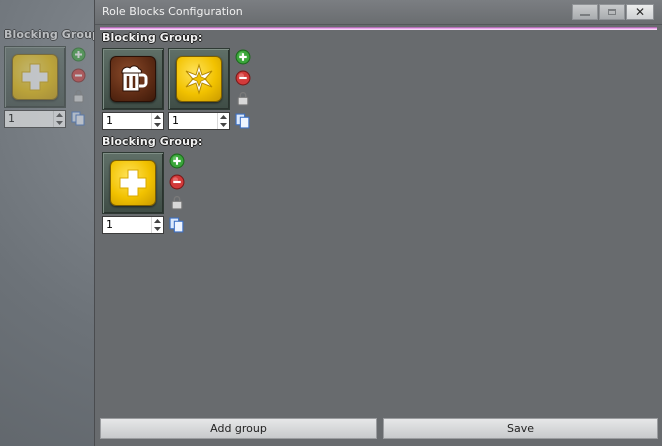  Describe the element at coordinates (152, 141) in the screenshot. I see `group-2-label: Blocking Group:` at that location.